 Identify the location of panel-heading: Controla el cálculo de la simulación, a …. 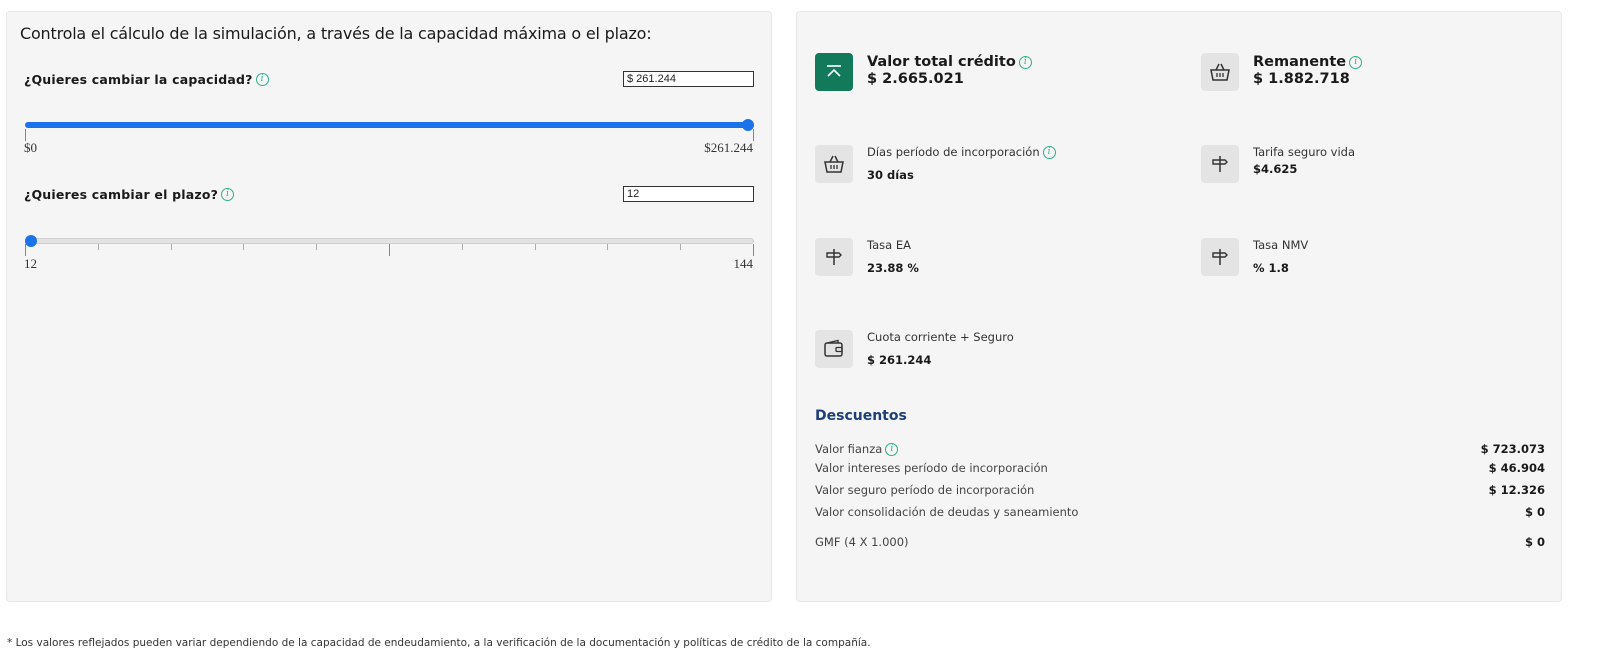
(336, 33).